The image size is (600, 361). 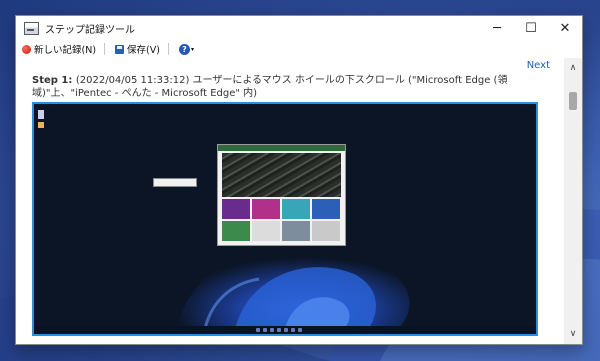 What do you see at coordinates (31, 28) in the screenshot?
I see `app-icon` at bounding box center [31, 28].